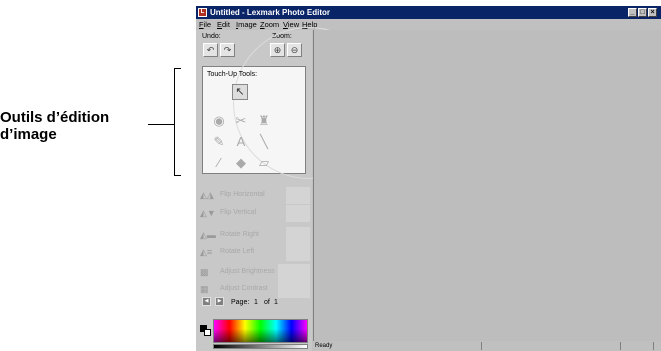 Image resolution: width=661 pixels, height=351 pixels. Describe the element at coordinates (294, 289) in the screenshot. I see `adjust-contrast-box` at that location.